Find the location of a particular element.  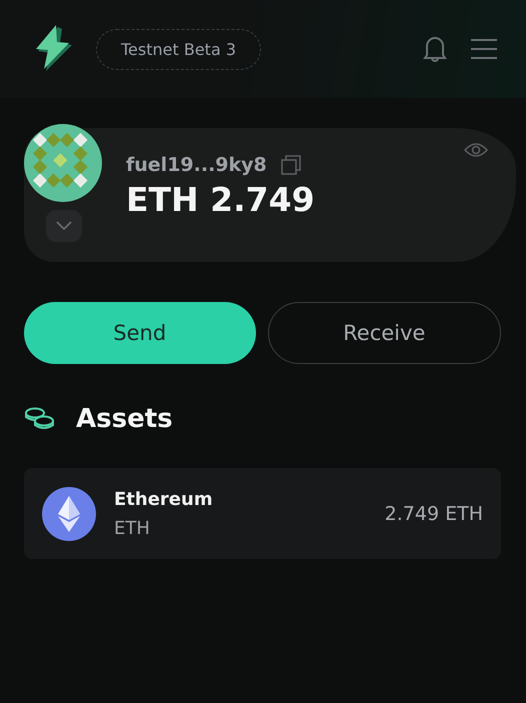

copy-icon is located at coordinates (290, 165).